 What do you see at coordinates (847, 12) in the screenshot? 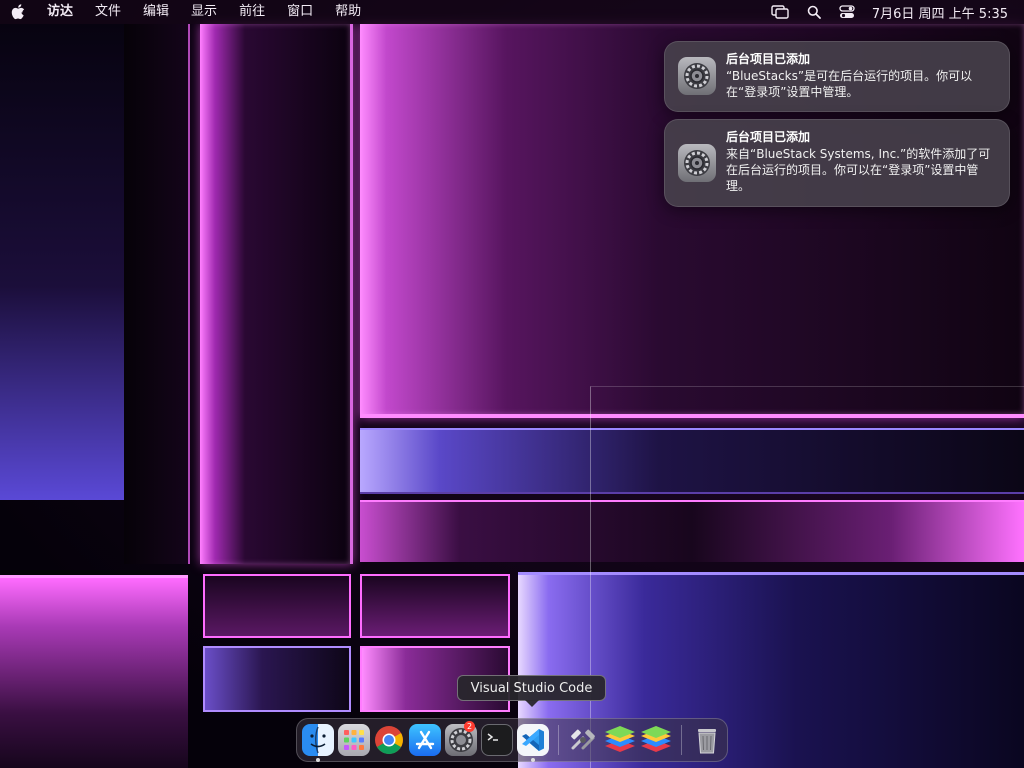
I see `control-center-icon` at bounding box center [847, 12].